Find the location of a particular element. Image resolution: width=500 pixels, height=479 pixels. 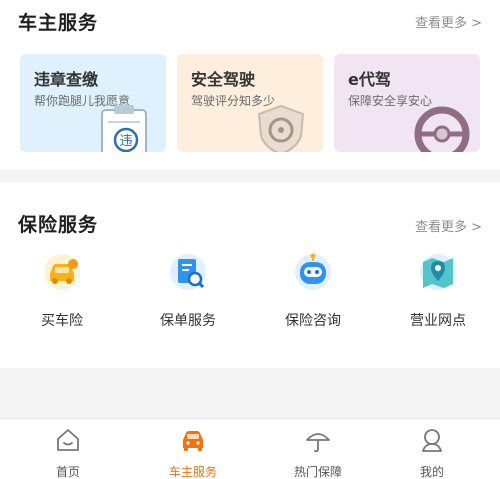

profile-icon is located at coordinates (432, 440).